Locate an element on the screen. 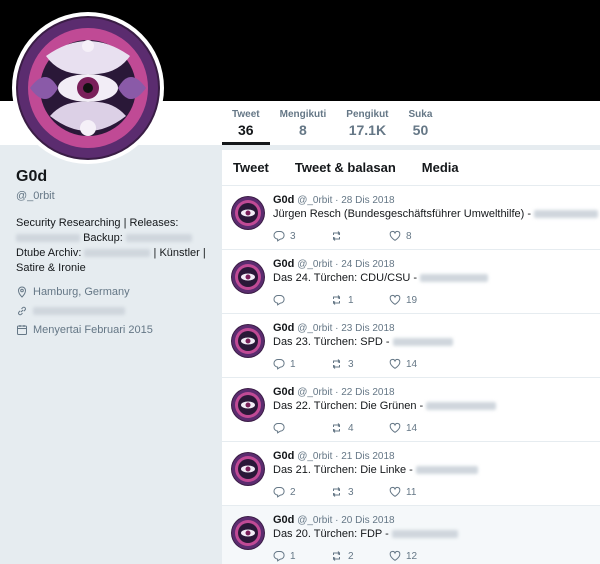  profile-name: G0d is located at coordinates (116, 177).